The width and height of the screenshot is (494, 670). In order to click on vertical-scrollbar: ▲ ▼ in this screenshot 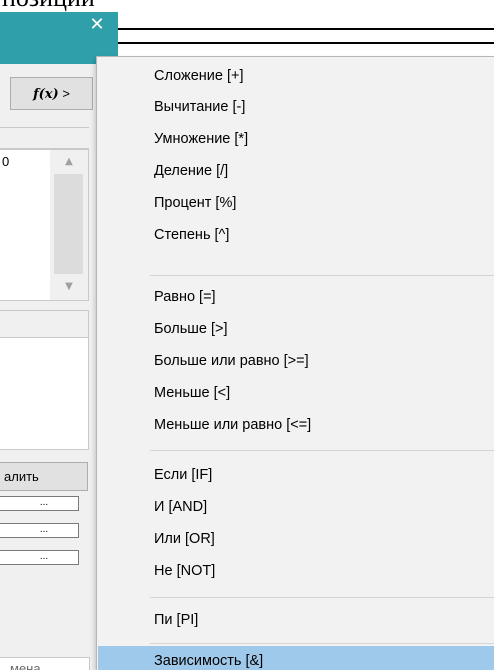, I will do `click(69, 225)`.